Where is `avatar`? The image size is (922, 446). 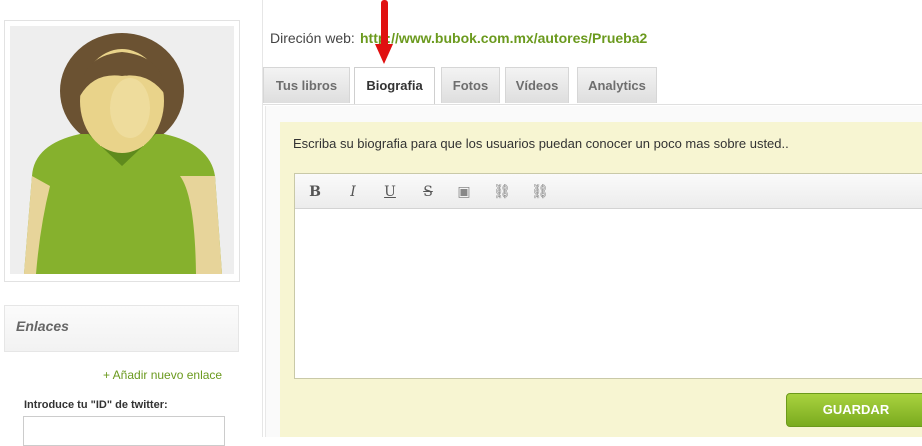 avatar is located at coordinates (122, 150).